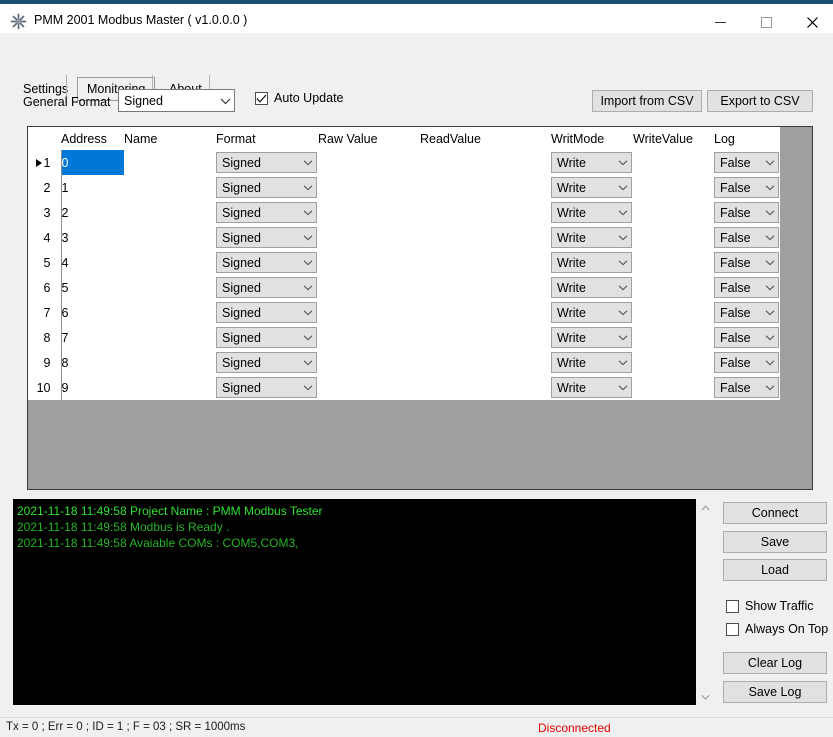  What do you see at coordinates (705, 507) in the screenshot?
I see `scroll-up-button` at bounding box center [705, 507].